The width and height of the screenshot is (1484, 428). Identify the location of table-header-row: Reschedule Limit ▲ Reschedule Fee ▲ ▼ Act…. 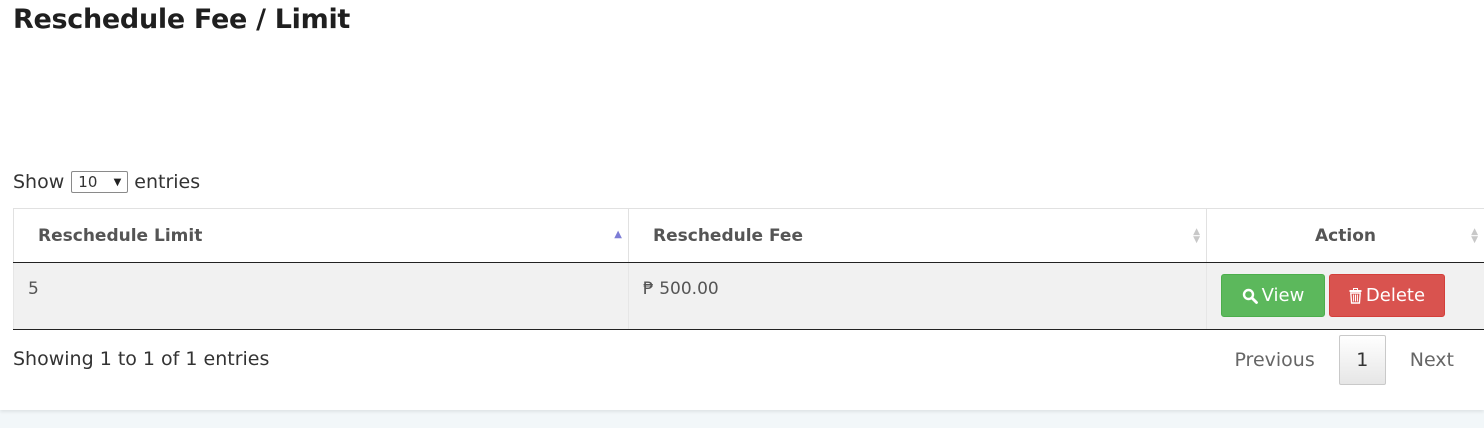
(748, 235).